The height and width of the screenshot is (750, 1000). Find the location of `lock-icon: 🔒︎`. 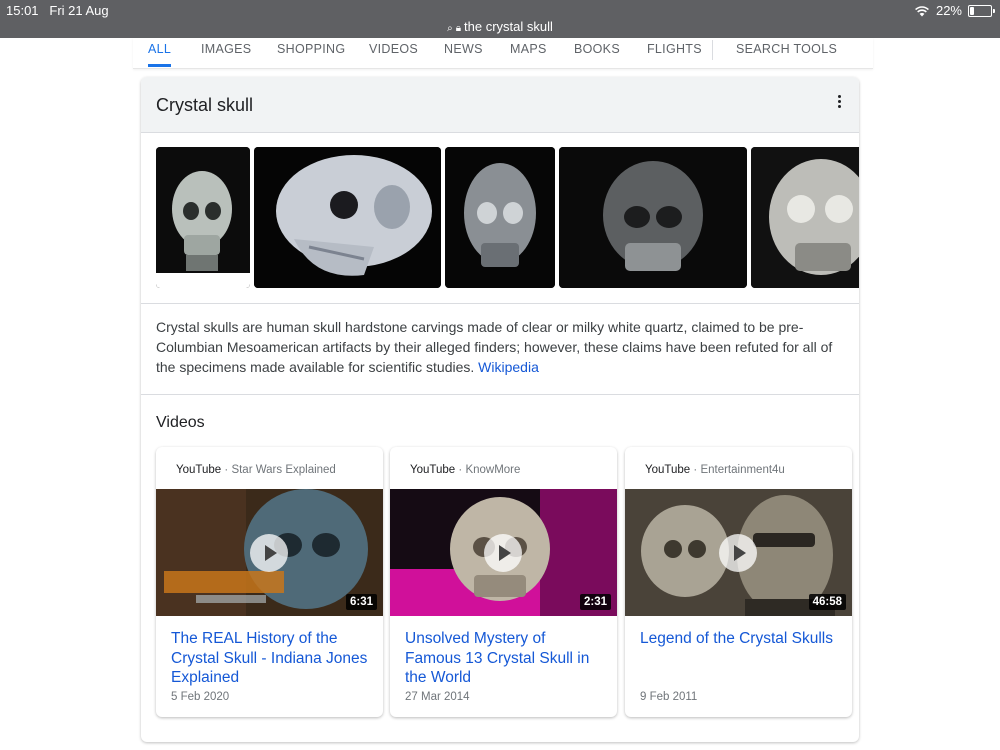

lock-icon: 🔒︎ is located at coordinates (458, 28).